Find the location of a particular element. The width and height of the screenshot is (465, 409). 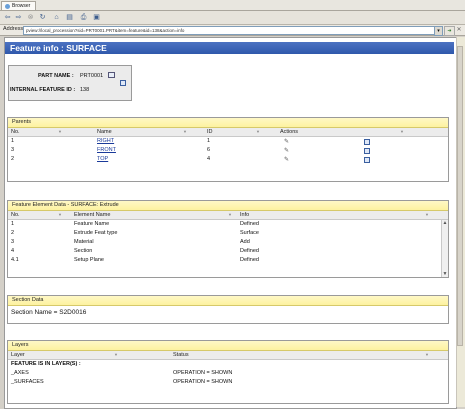

parent-no: 3 is located at coordinates (13, 150).